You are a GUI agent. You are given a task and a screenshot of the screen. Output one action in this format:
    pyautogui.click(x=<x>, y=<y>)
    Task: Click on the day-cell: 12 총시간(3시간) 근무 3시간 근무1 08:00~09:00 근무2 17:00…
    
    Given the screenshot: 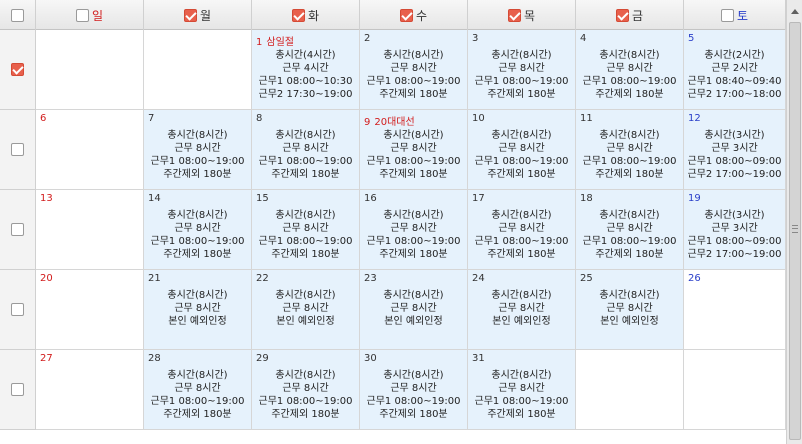 What is the action you would take?
    pyautogui.click(x=735, y=150)
    